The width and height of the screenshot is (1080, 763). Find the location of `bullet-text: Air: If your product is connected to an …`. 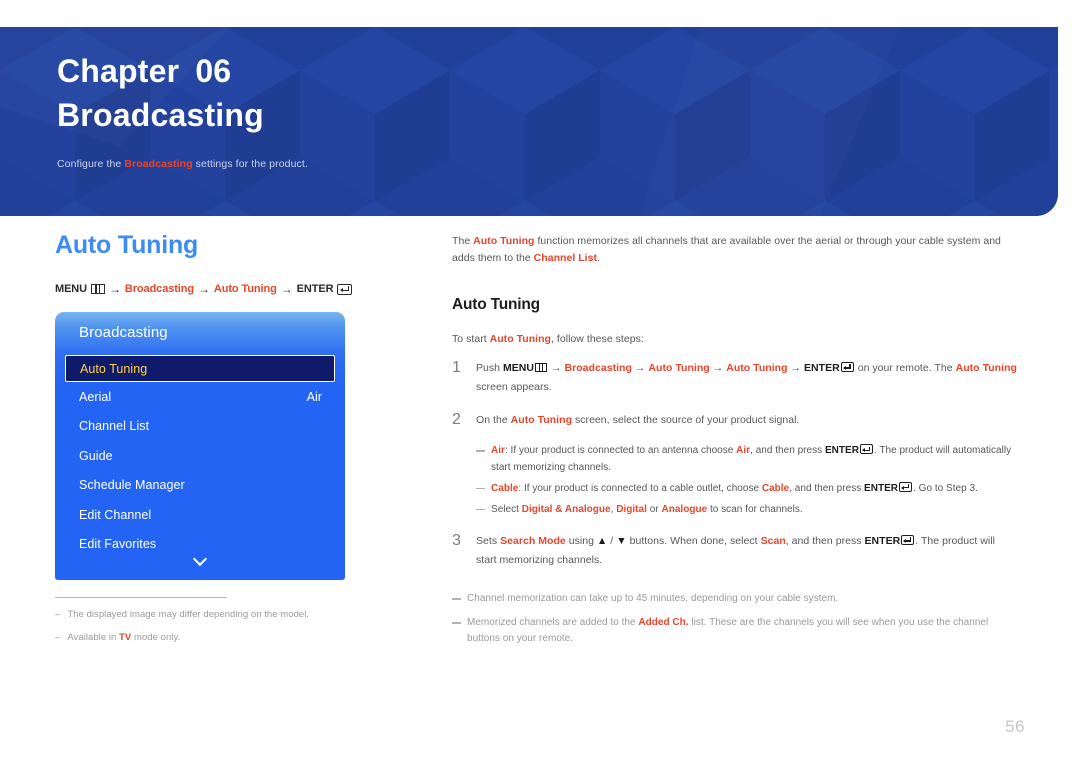

bullet-text: Air: If your product is connected to an … is located at coordinates (754, 459).